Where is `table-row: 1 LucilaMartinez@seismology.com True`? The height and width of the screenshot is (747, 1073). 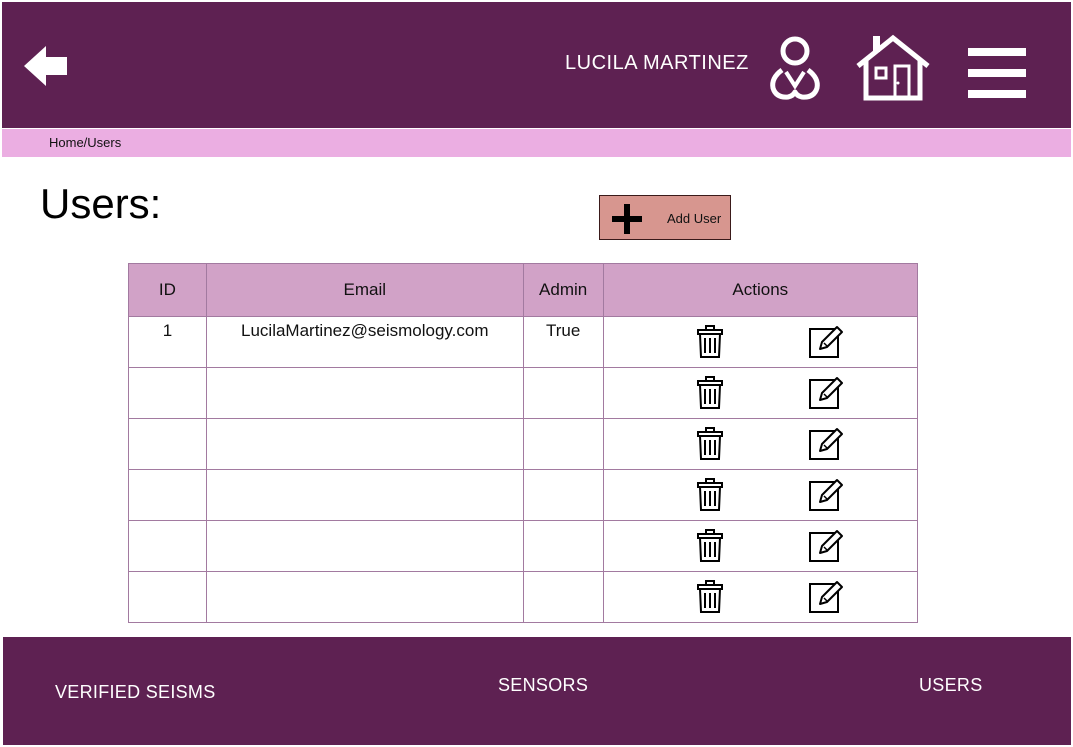
table-row: 1 LucilaMartinez@seismology.com True is located at coordinates (523, 342).